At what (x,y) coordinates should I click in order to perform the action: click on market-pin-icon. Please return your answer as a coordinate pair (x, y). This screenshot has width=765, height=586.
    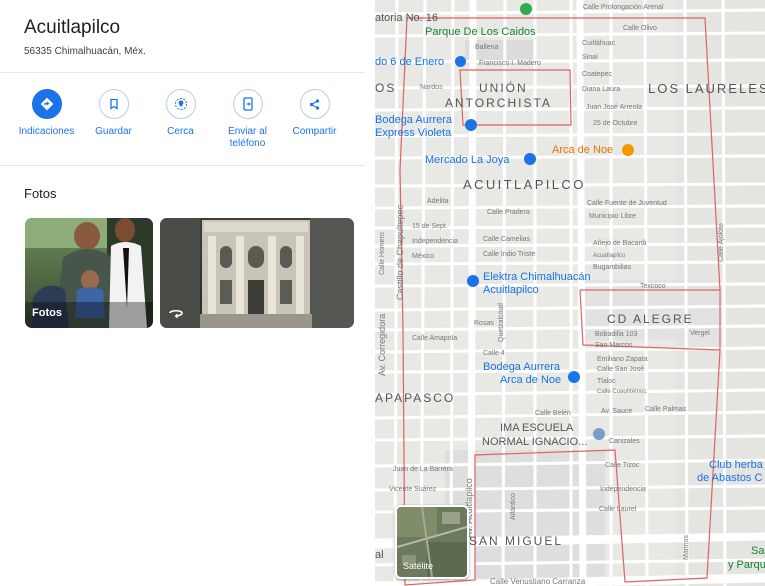
    Looking at the image, I should click on (530, 159).